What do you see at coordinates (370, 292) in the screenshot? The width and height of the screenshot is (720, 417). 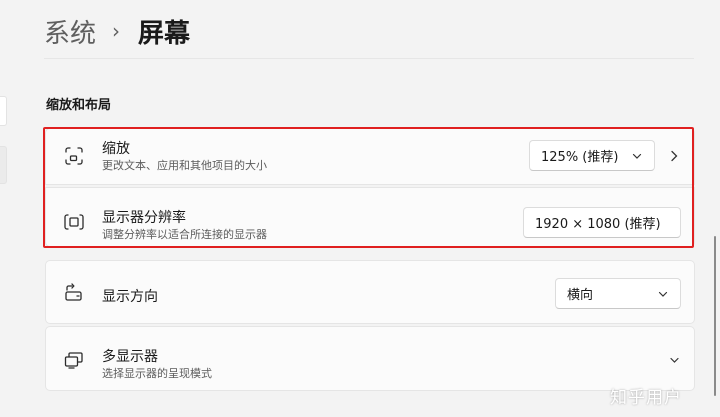 I see `orientation-setting-row: 显示方向 横向` at bounding box center [370, 292].